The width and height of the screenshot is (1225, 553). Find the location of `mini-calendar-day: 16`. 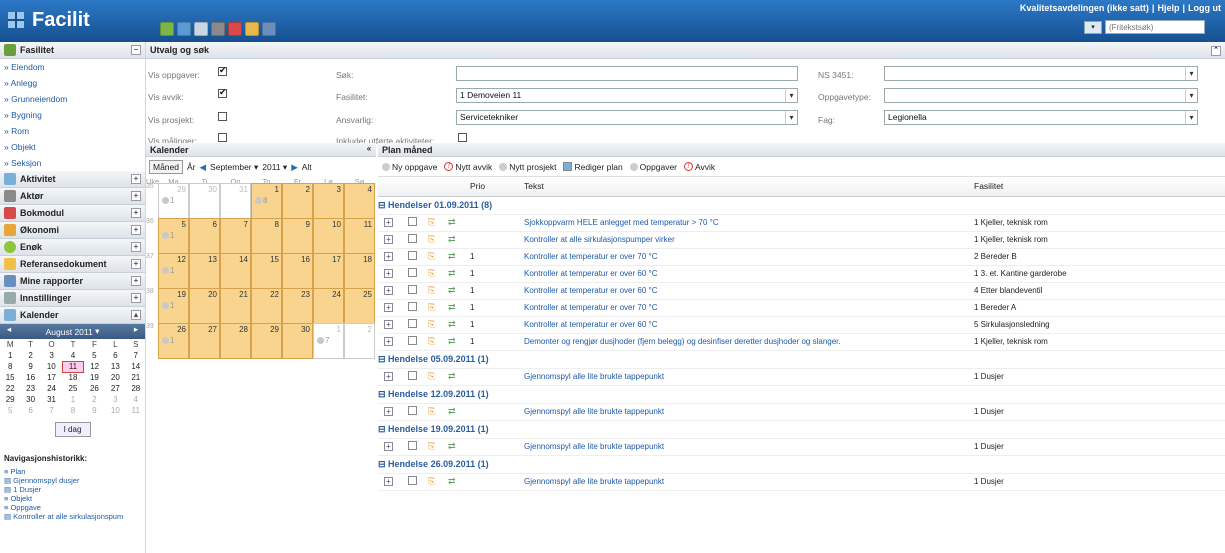

mini-calendar-day: 16 is located at coordinates (30, 377).